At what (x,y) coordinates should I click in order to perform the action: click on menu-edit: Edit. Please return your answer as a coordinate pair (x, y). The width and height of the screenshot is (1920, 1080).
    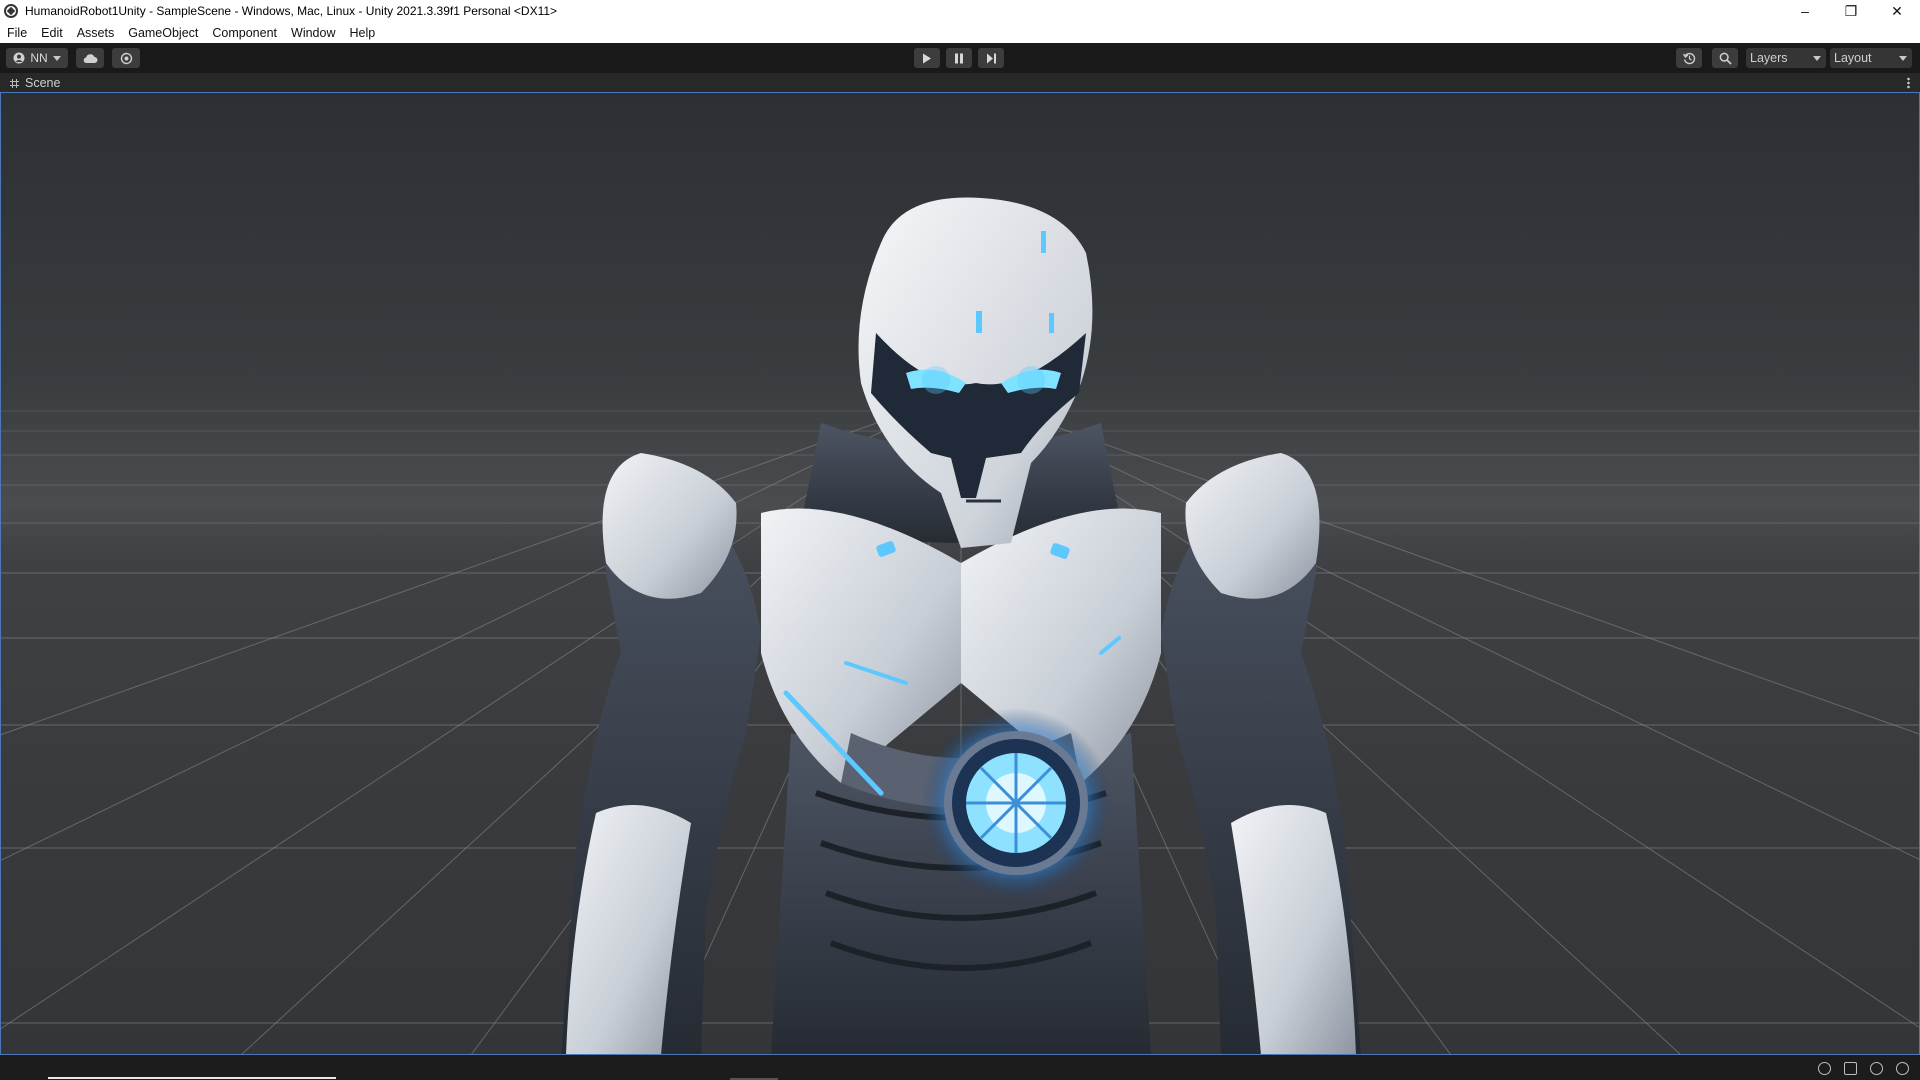
    Looking at the image, I should click on (52, 33).